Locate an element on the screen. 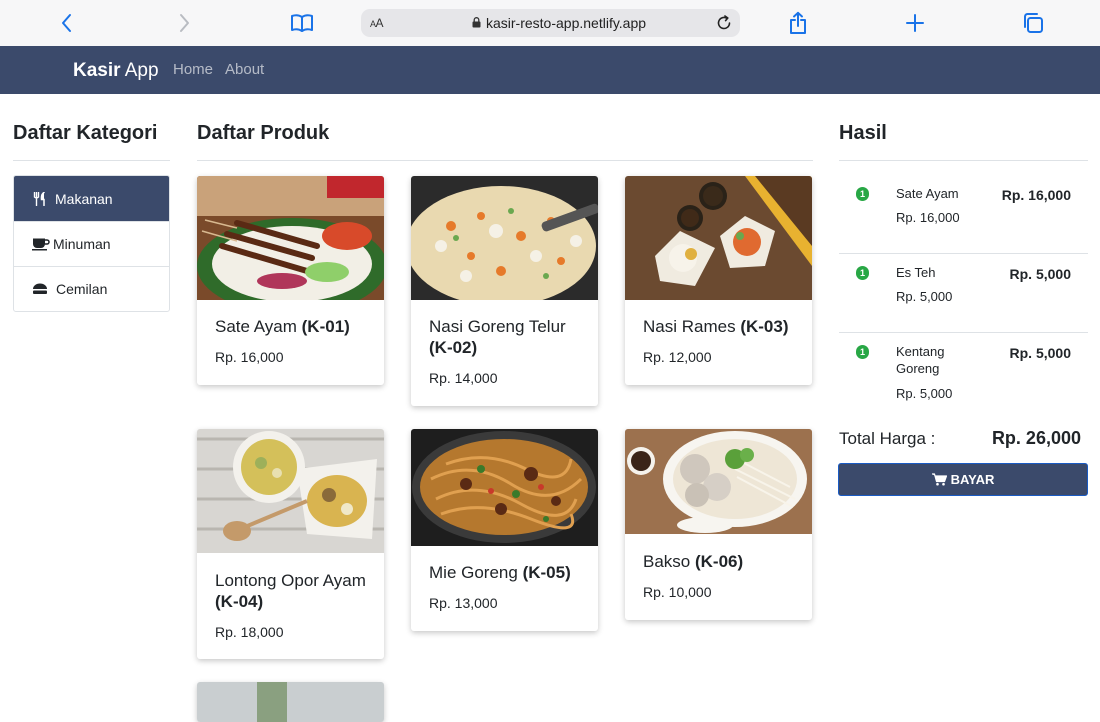 Image resolution: width=1100 pixels, height=722 pixels. url-text: kasir-resto-app.netlify.app is located at coordinates (566, 23).